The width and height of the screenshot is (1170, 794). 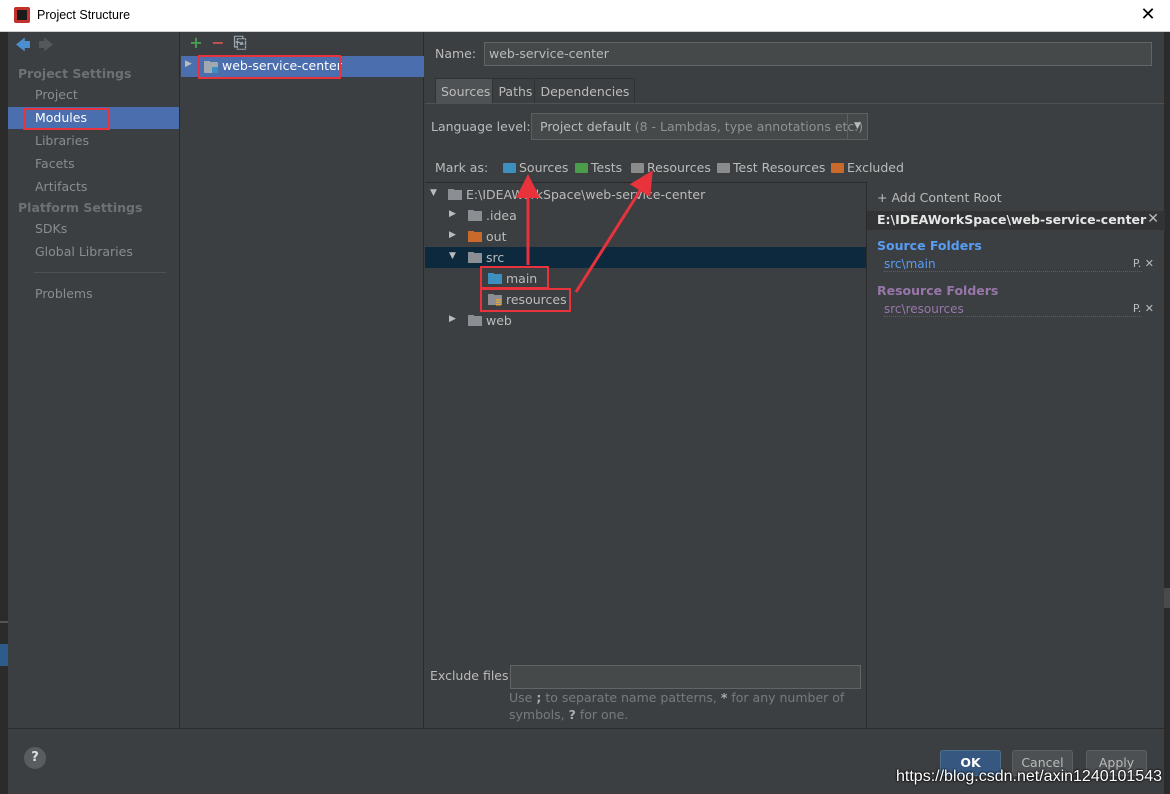 What do you see at coordinates (93, 294) in the screenshot?
I see `nav-item-problems: Problems` at bounding box center [93, 294].